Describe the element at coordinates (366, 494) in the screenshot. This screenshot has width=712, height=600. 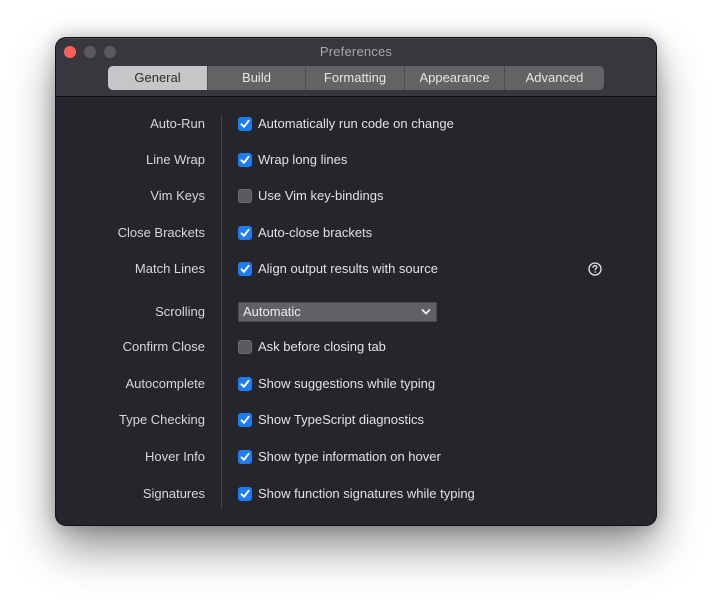
I see `setting-description: Show function signatures while typing` at that location.